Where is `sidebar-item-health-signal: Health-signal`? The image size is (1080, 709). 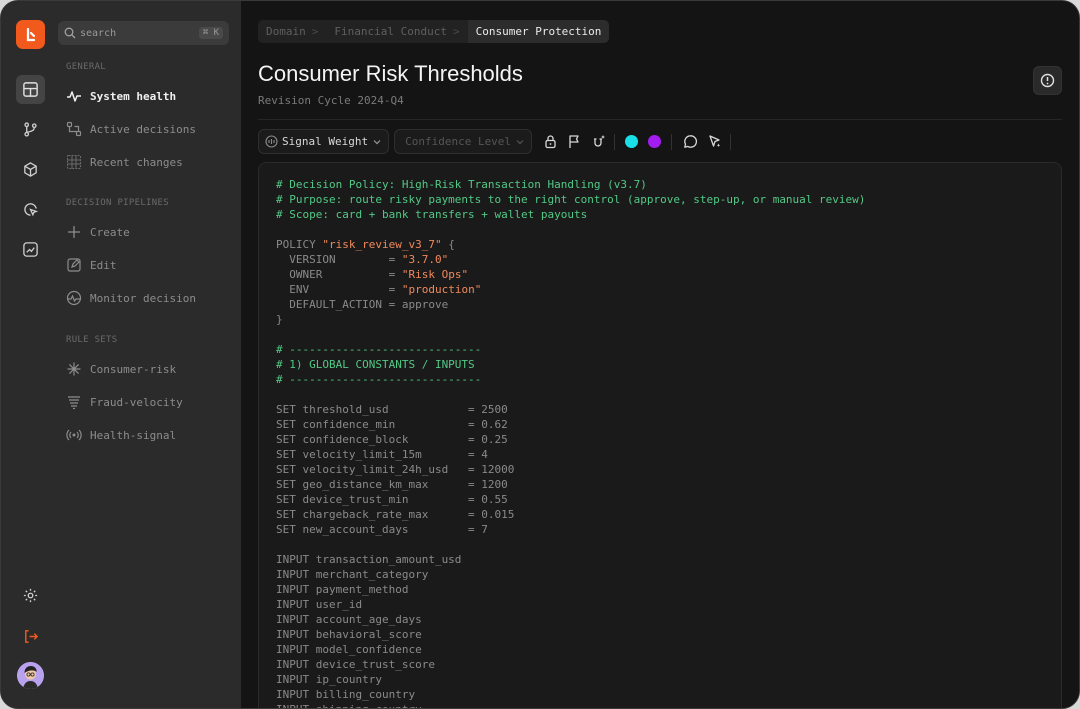 sidebar-item-health-signal: Health-signal is located at coordinates (121, 435).